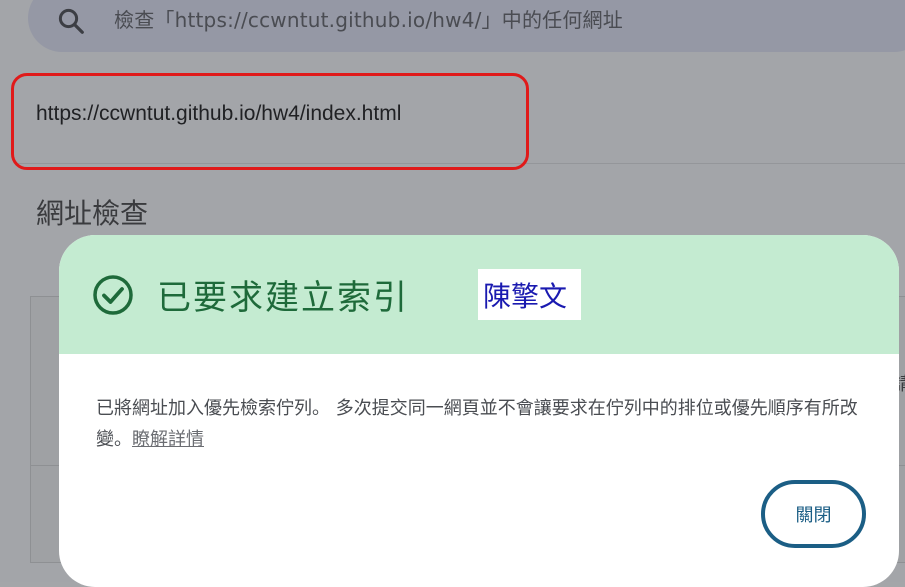  What do you see at coordinates (813, 514) in the screenshot?
I see `close-button: 關閉` at bounding box center [813, 514].